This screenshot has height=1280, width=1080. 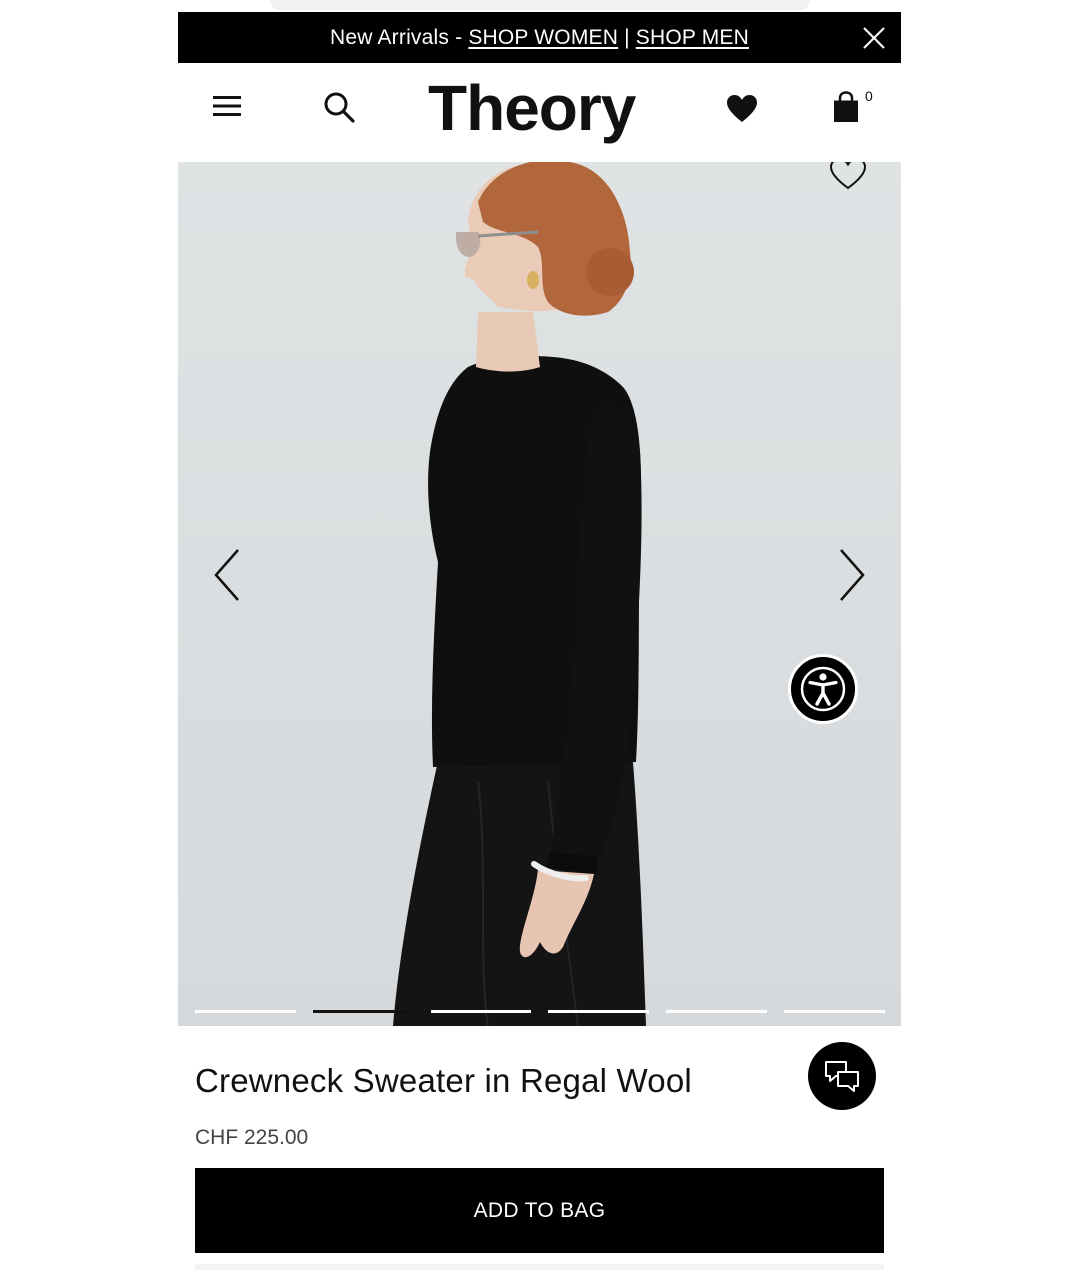 I want to click on carousel-indicators, so click(x=540, y=1012).